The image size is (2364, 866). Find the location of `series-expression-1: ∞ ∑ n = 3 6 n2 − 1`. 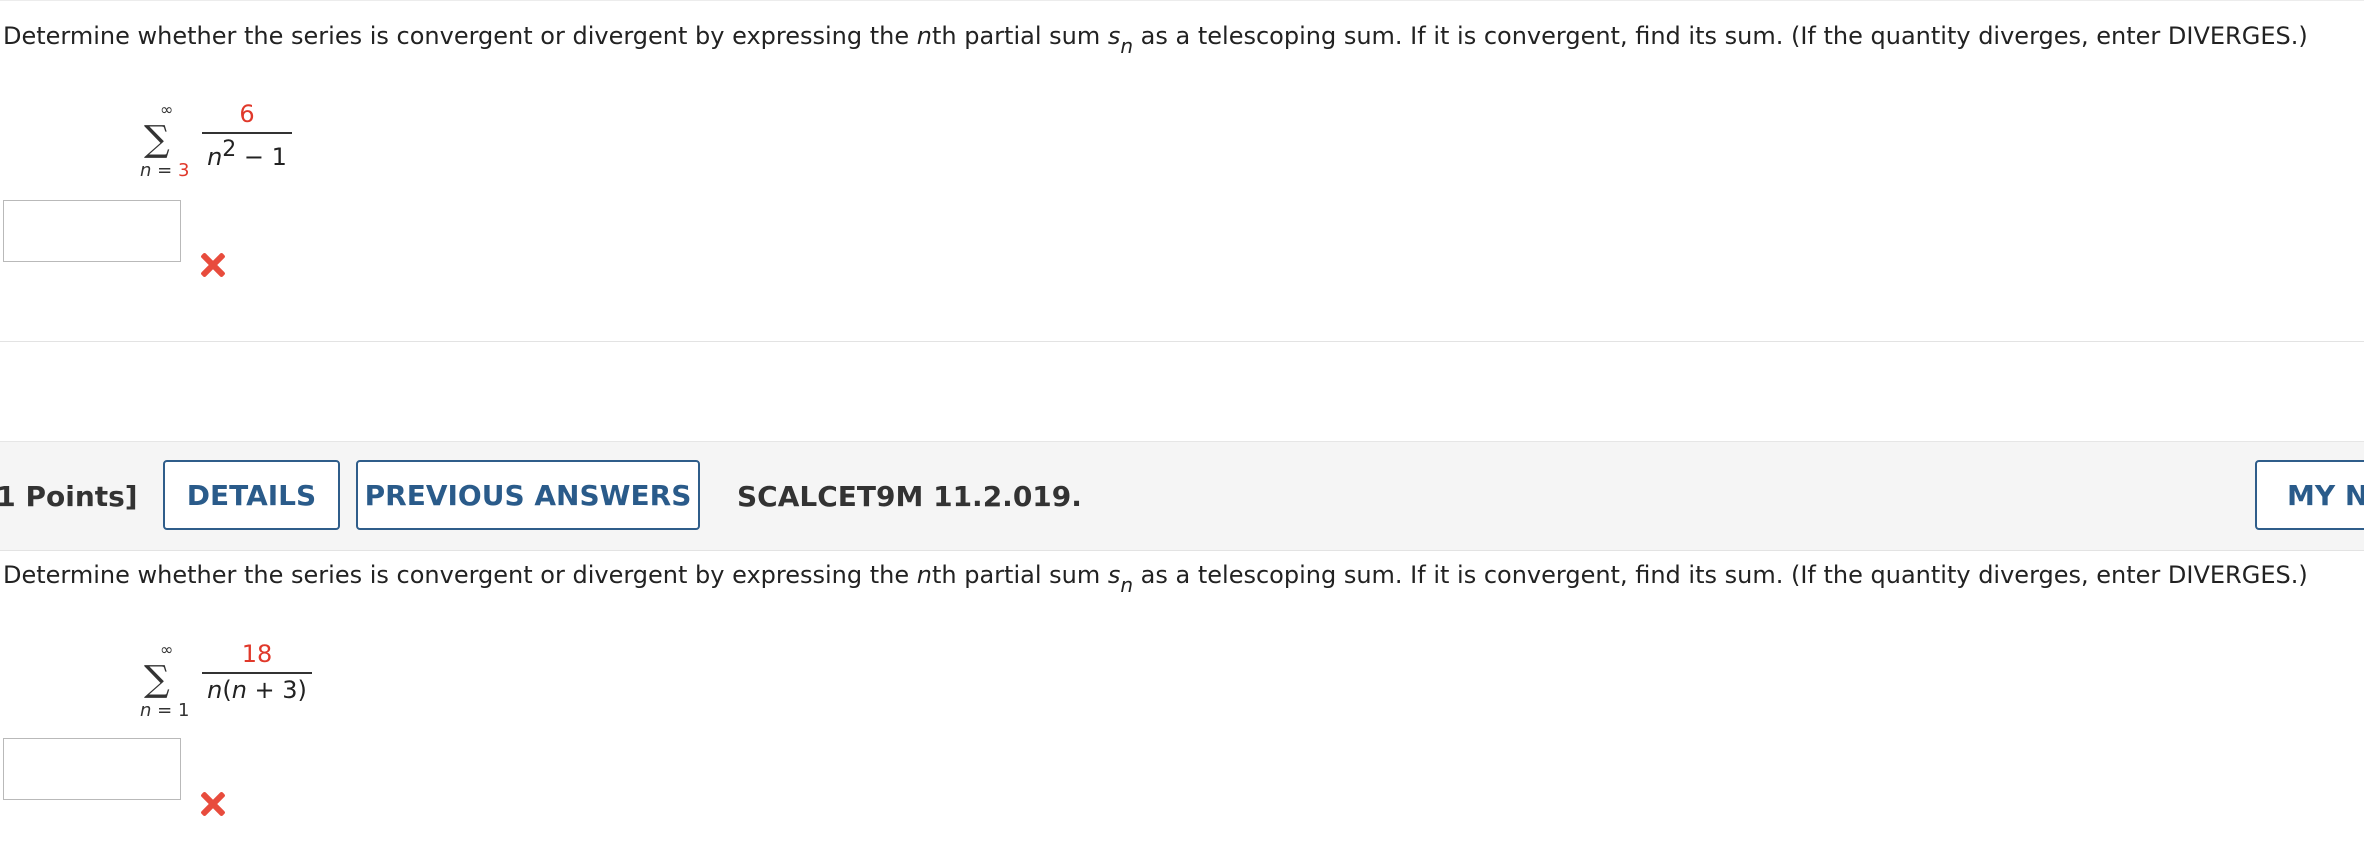

series-expression-1: ∞ ∑ n = 3 6 n2 − 1 is located at coordinates (240, 140).